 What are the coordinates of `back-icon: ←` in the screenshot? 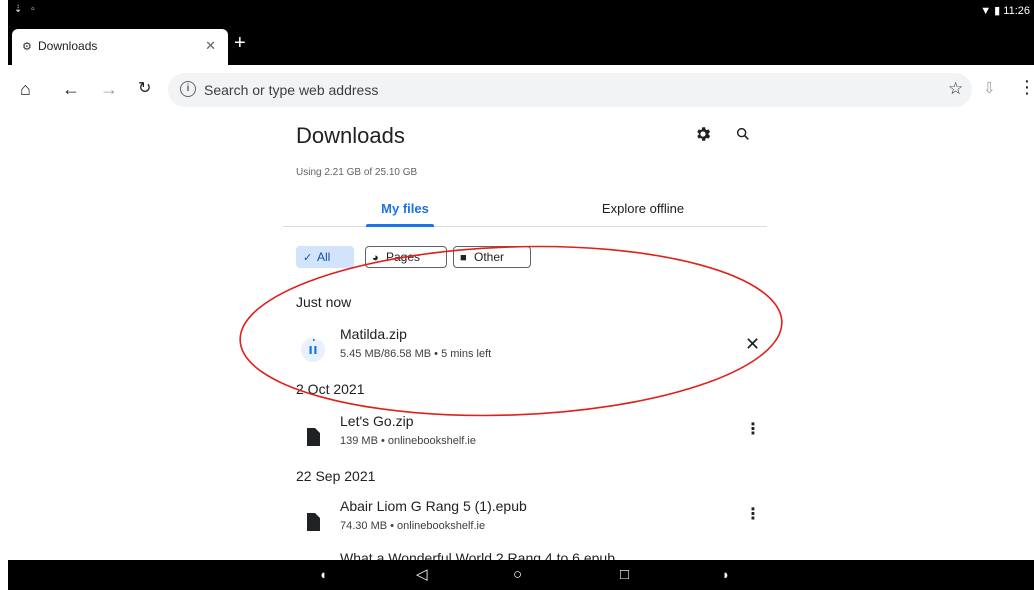 It's located at (71, 89).